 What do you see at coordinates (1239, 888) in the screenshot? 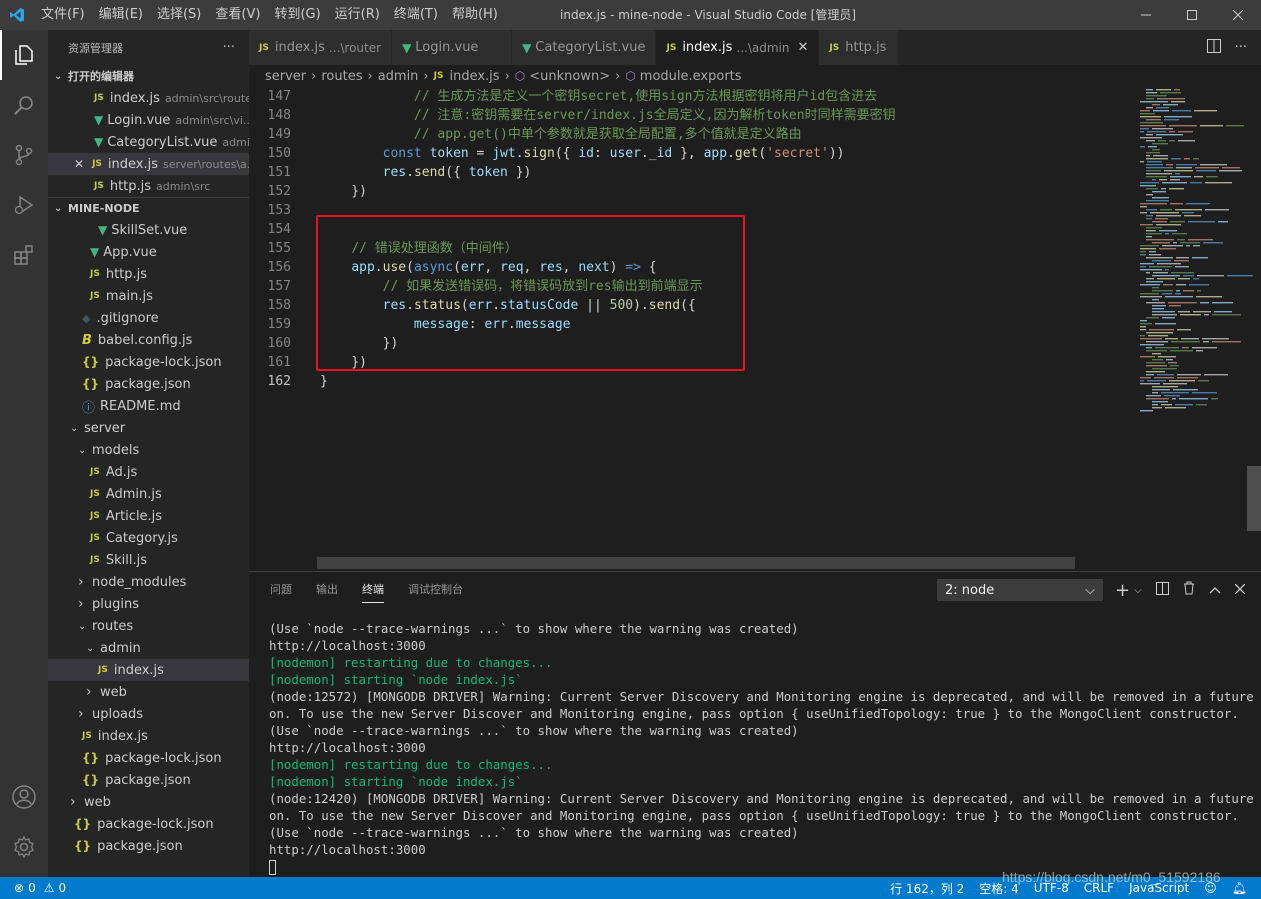
I see `bell-icon: 🔔︎` at bounding box center [1239, 888].